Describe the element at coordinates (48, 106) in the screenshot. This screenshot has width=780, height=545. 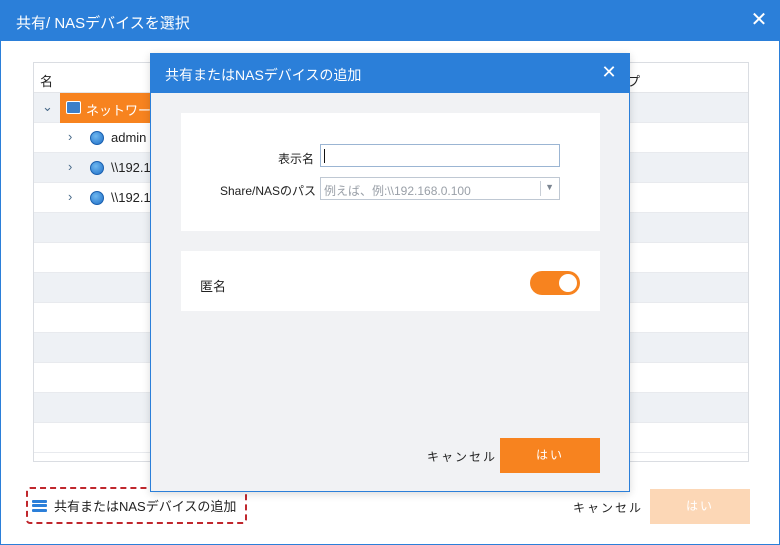
I see `chevron-down-icon: ⌄` at that location.